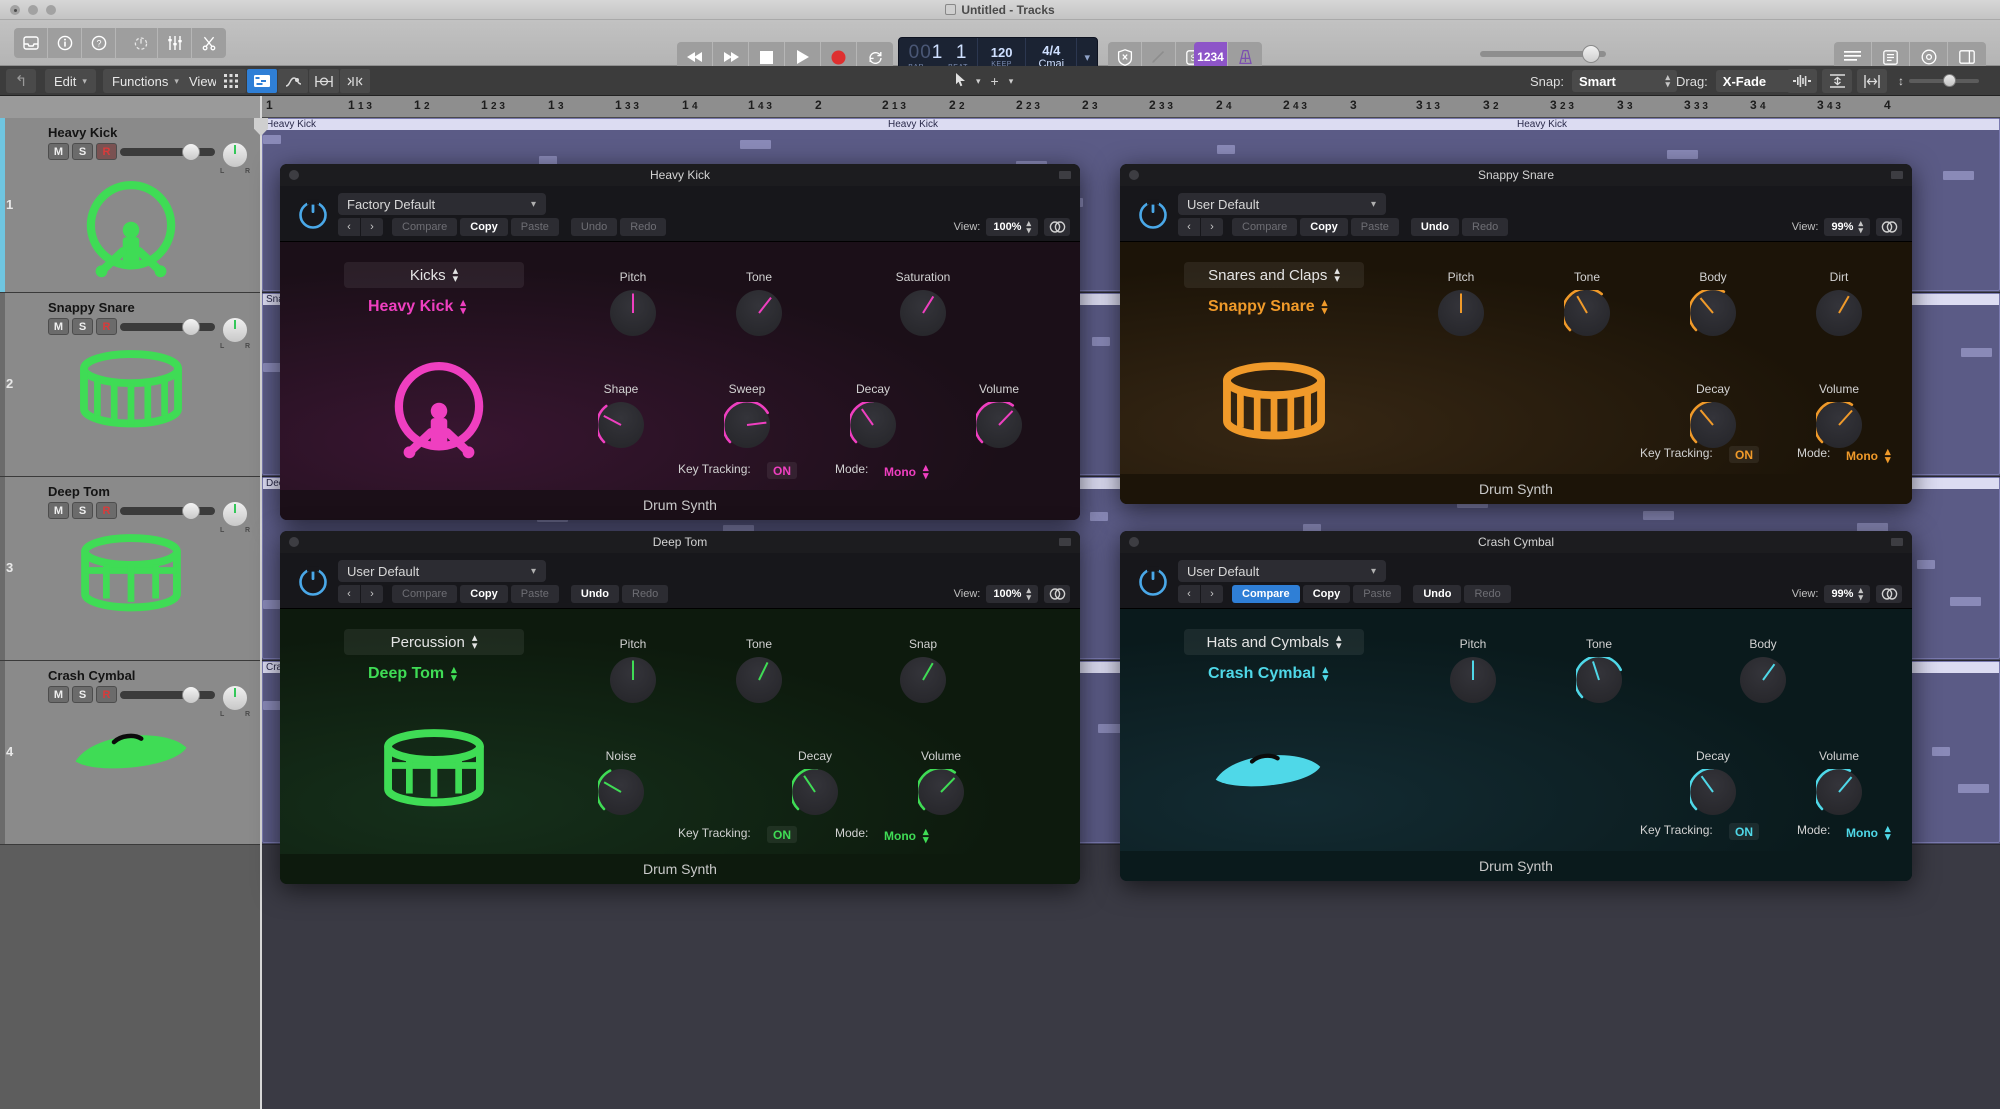  I want to click on metronome-icon, so click(141, 43).